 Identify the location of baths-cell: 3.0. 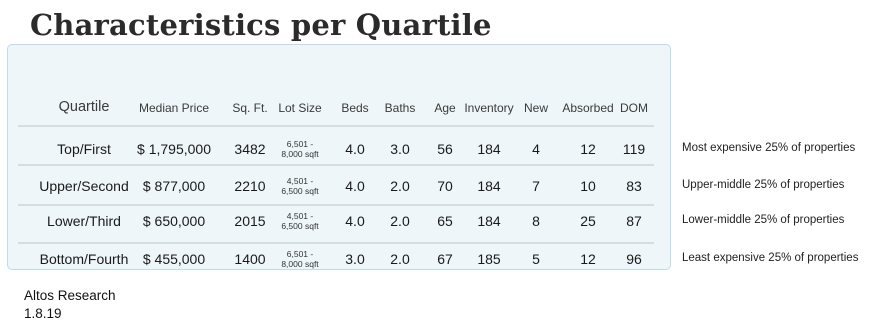
(400, 149).